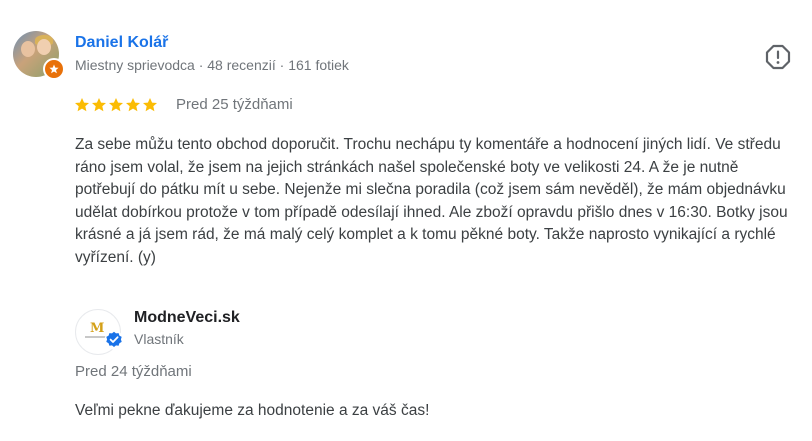 The image size is (812, 441). What do you see at coordinates (133, 371) in the screenshot?
I see `reply-date: Pred 24 týždňami` at bounding box center [133, 371].